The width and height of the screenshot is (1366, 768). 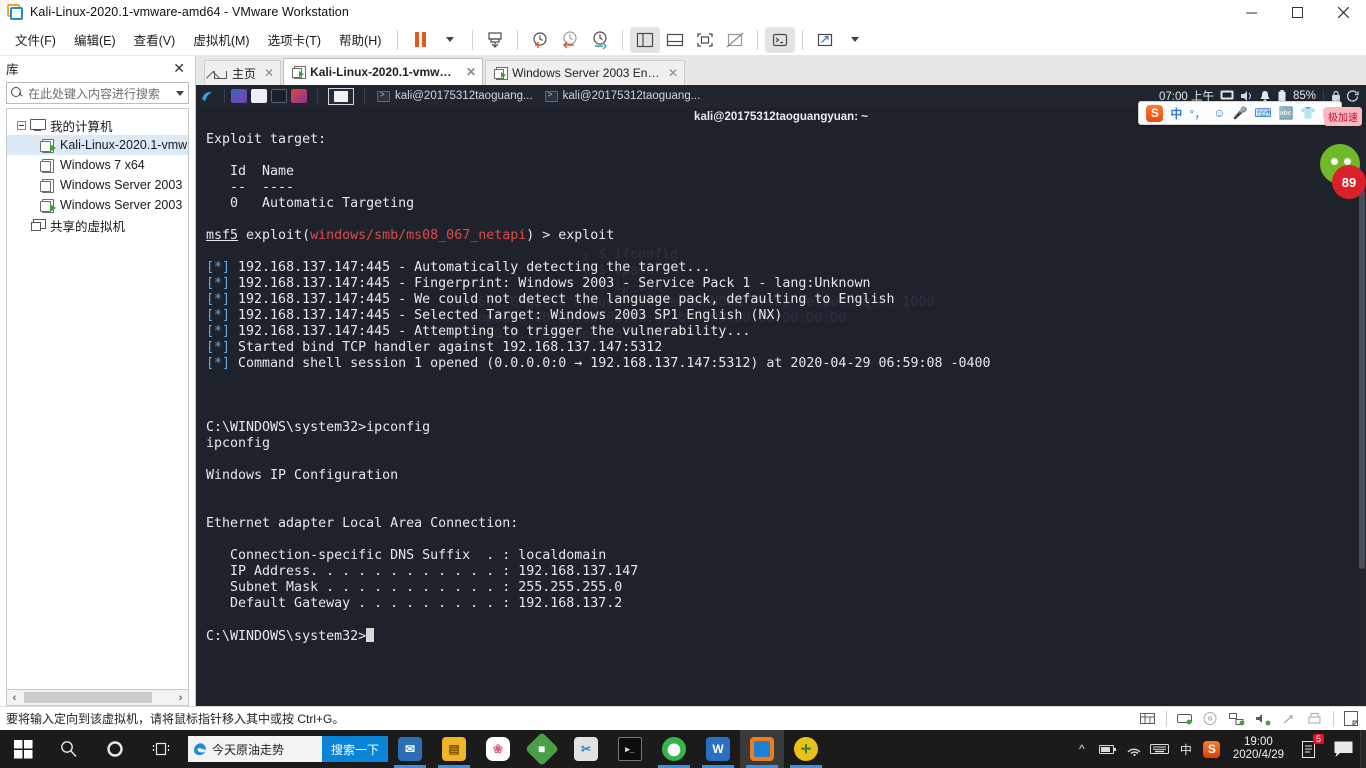 What do you see at coordinates (161, 749) in the screenshot?
I see `task-view-button` at bounding box center [161, 749].